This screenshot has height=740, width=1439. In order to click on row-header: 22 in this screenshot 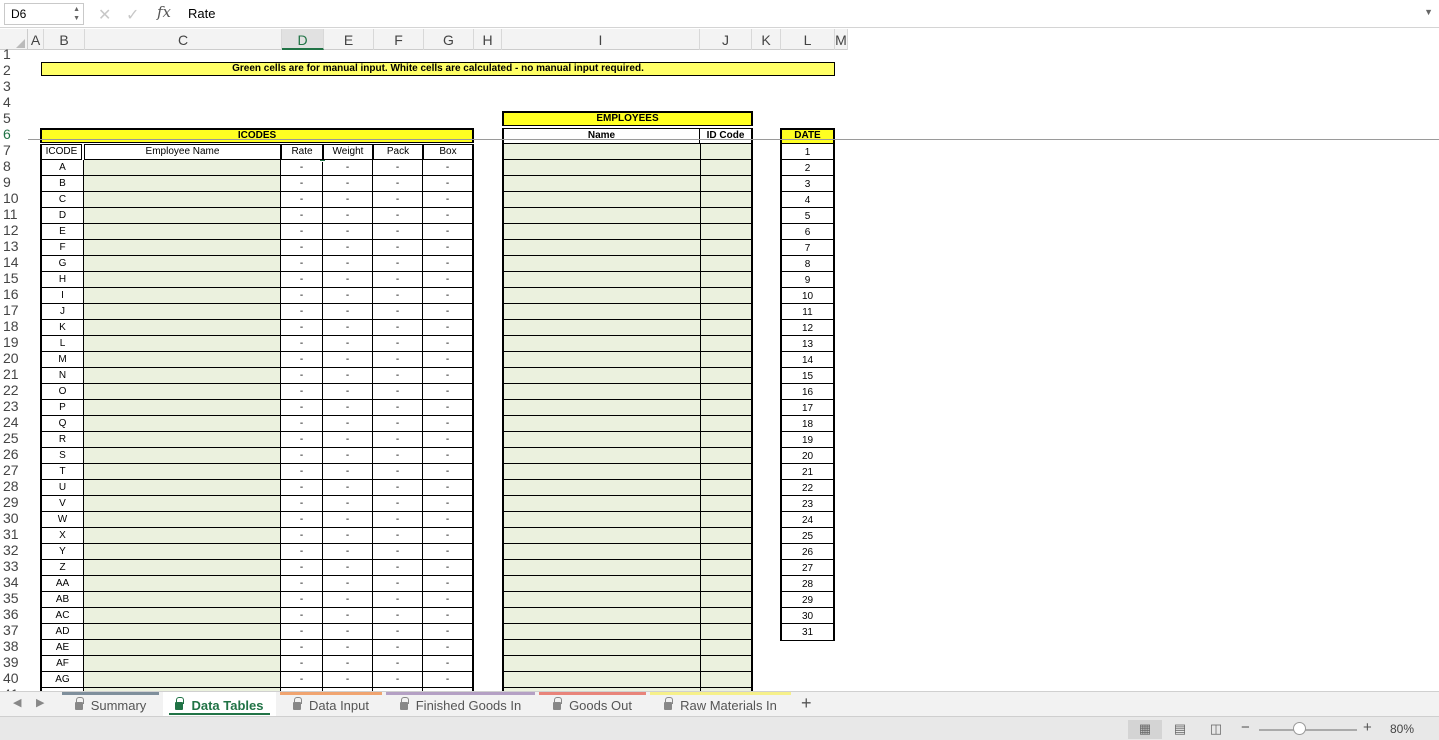, I will do `click(14, 390)`.